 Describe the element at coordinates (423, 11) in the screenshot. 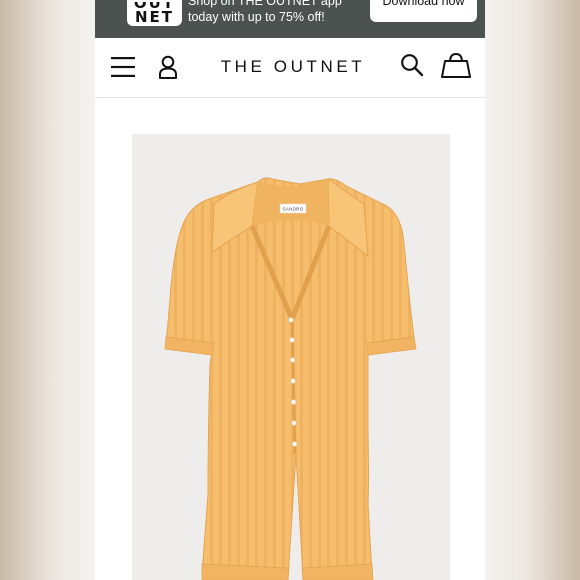

I see `download-now-button: Download now` at that location.